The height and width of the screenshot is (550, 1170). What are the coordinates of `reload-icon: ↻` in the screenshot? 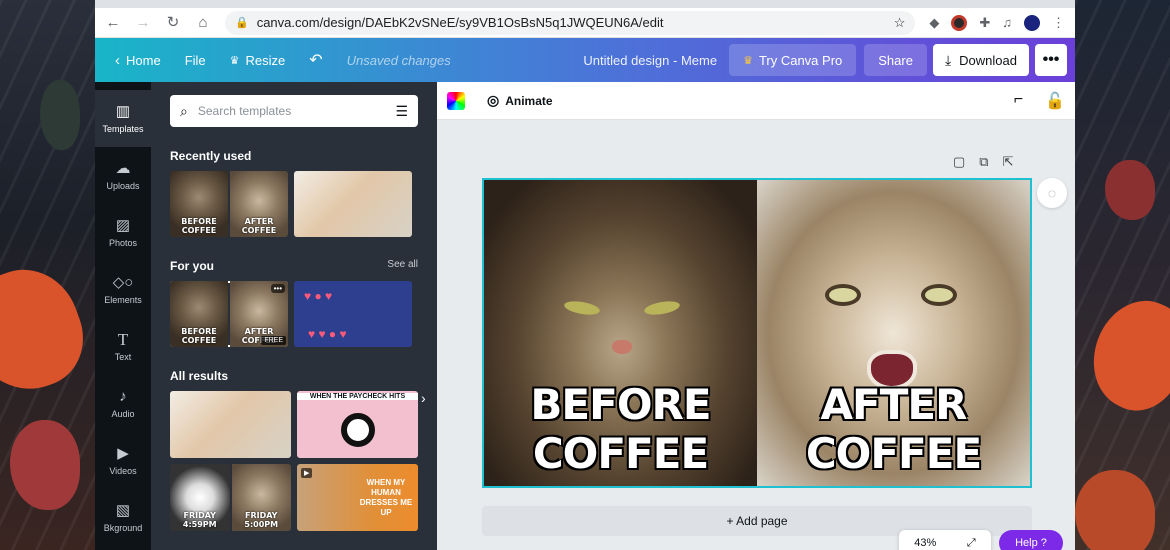 It's located at (173, 22).